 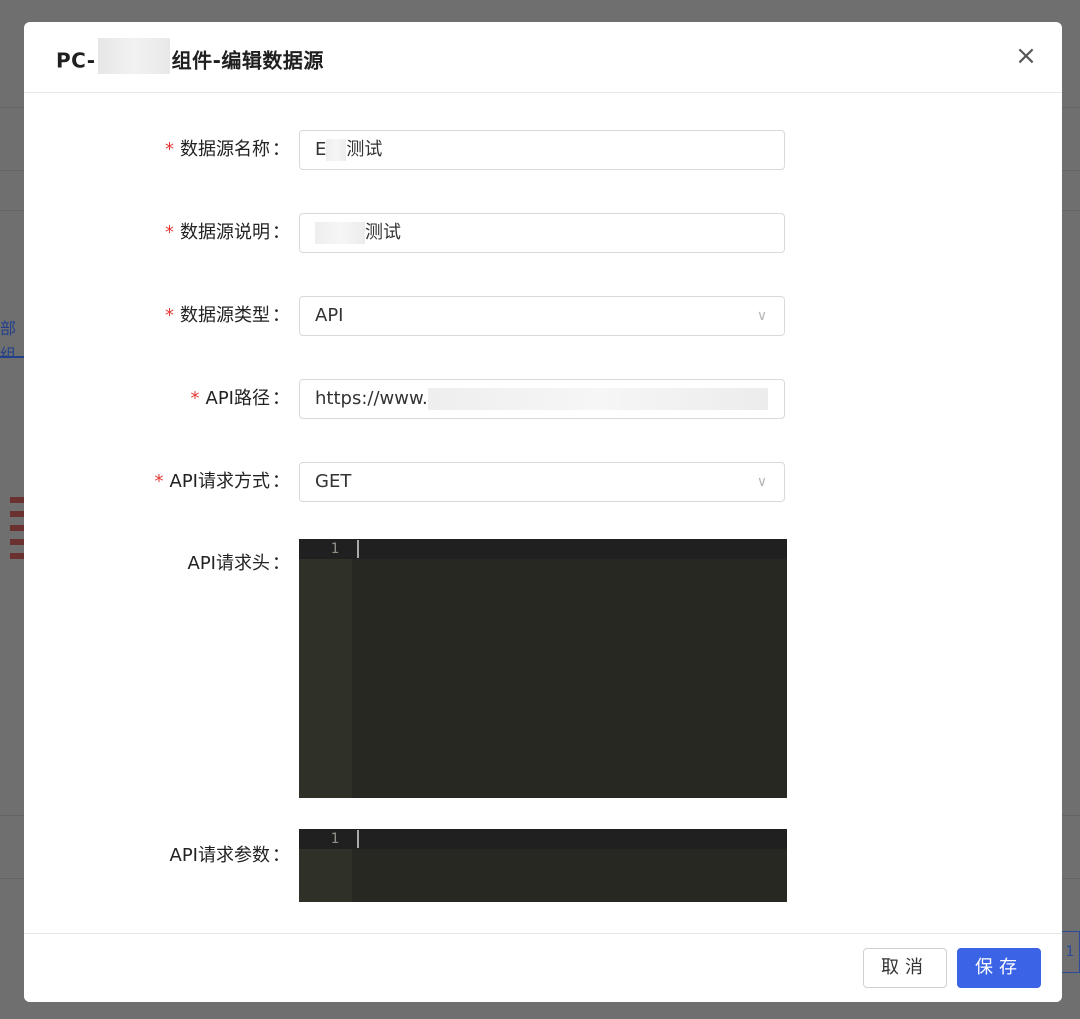 What do you see at coordinates (160, 856) in the screenshot?
I see `api-params-label: API请求参数：` at bounding box center [160, 856].